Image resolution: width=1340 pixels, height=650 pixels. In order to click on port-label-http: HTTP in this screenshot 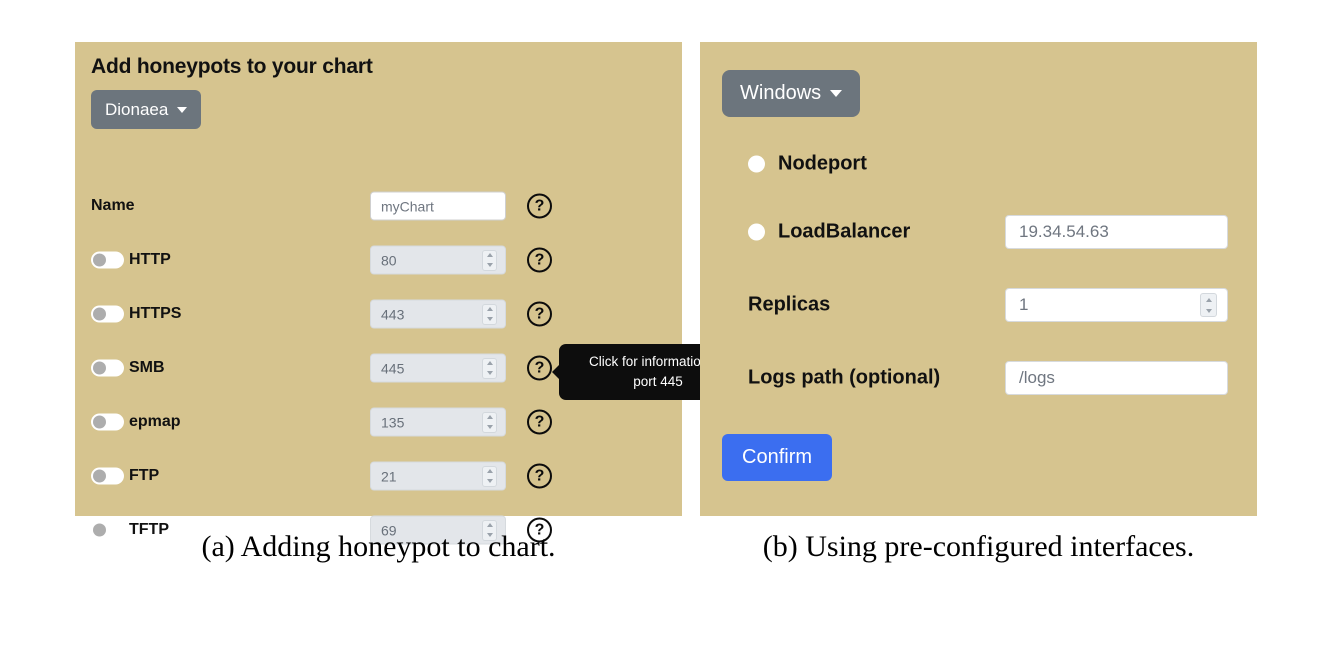, I will do `click(150, 259)`.